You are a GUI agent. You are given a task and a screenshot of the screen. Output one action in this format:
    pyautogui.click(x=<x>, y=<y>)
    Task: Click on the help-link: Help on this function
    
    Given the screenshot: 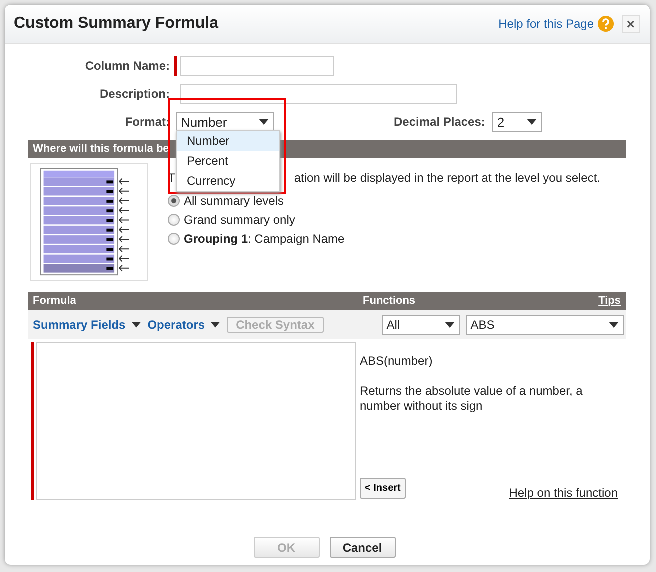 What is the action you would take?
    pyautogui.click(x=563, y=493)
    